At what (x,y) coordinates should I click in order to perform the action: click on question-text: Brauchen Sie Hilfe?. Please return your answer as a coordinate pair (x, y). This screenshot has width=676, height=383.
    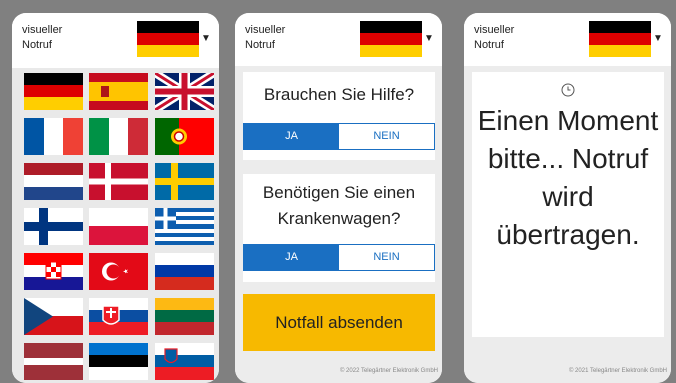
    Looking at the image, I should click on (339, 94).